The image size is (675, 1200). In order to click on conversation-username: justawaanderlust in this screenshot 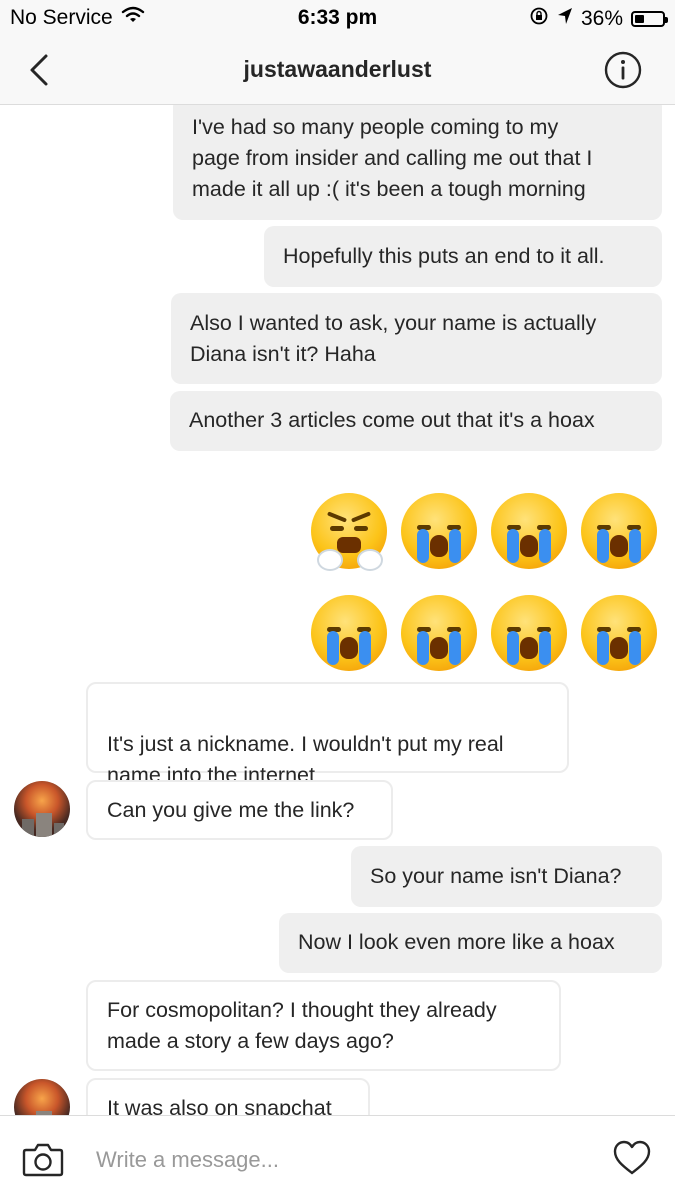, I will do `click(337, 69)`.